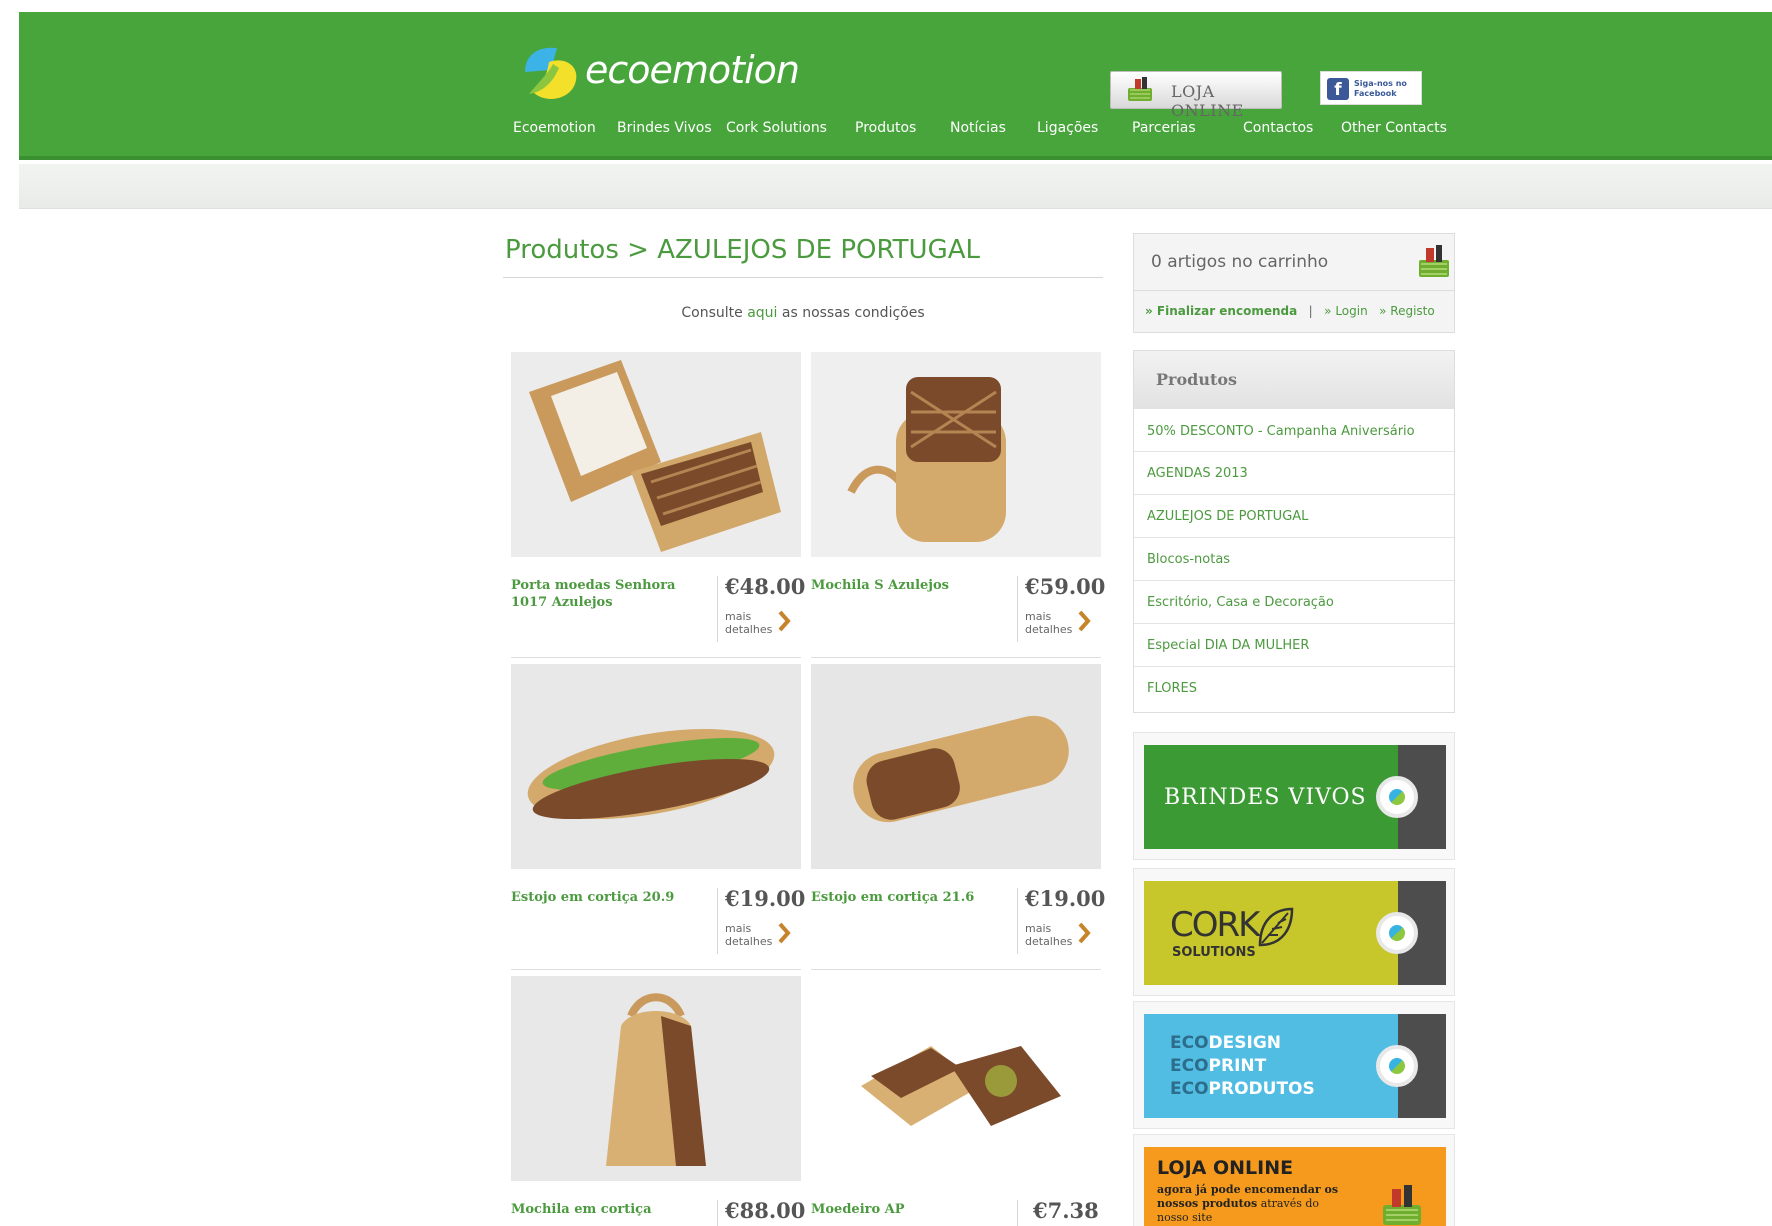 This screenshot has width=1772, height=1226. Describe the element at coordinates (1294, 602) in the screenshot. I see `category-item: Escritório, Casa e Decoração` at that location.